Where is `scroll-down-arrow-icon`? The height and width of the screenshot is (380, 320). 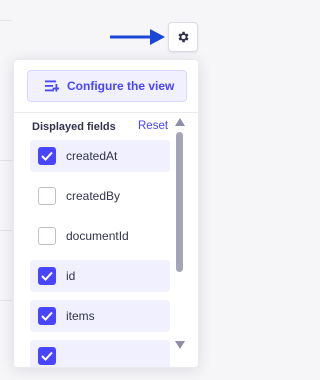 scroll-down-arrow-icon is located at coordinates (180, 345).